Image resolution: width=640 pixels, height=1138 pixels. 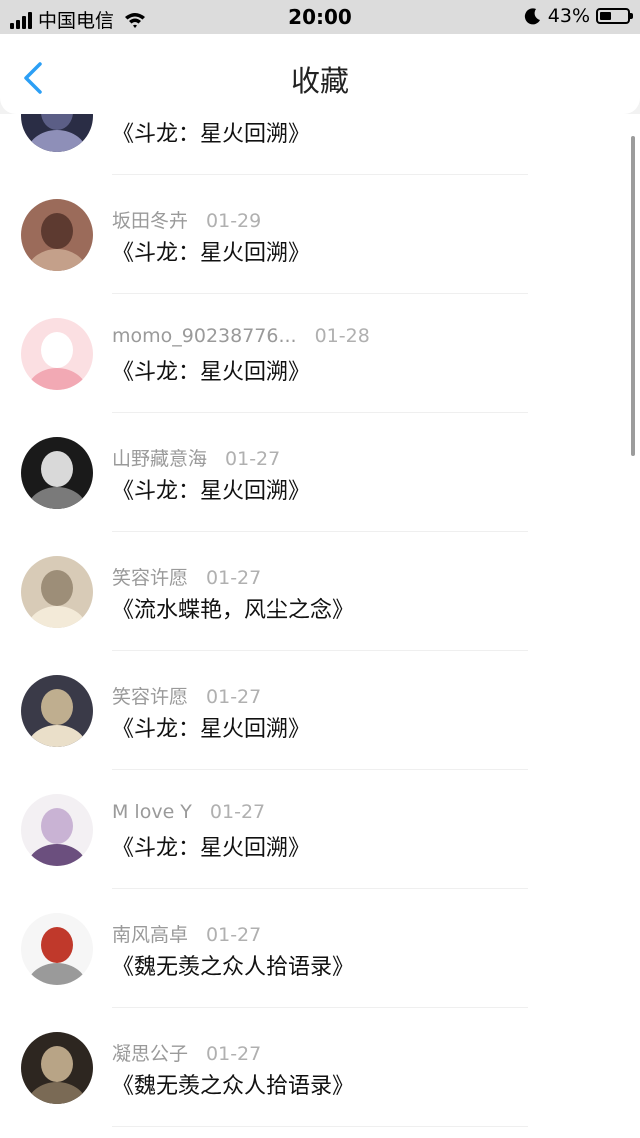 I want to click on item-meta: 坂田冬卉 01-29, so click(x=186, y=219).